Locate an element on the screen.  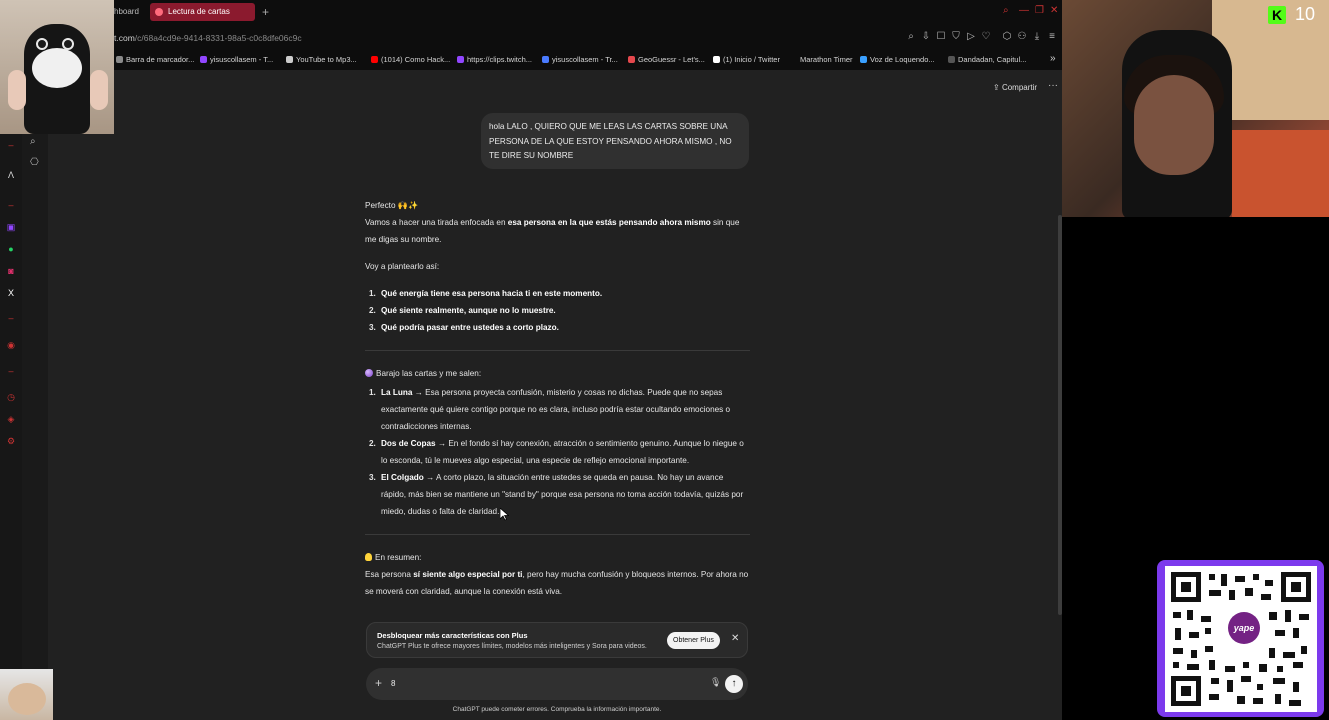
summary-text: Esa persona is located at coordinates (389, 574).